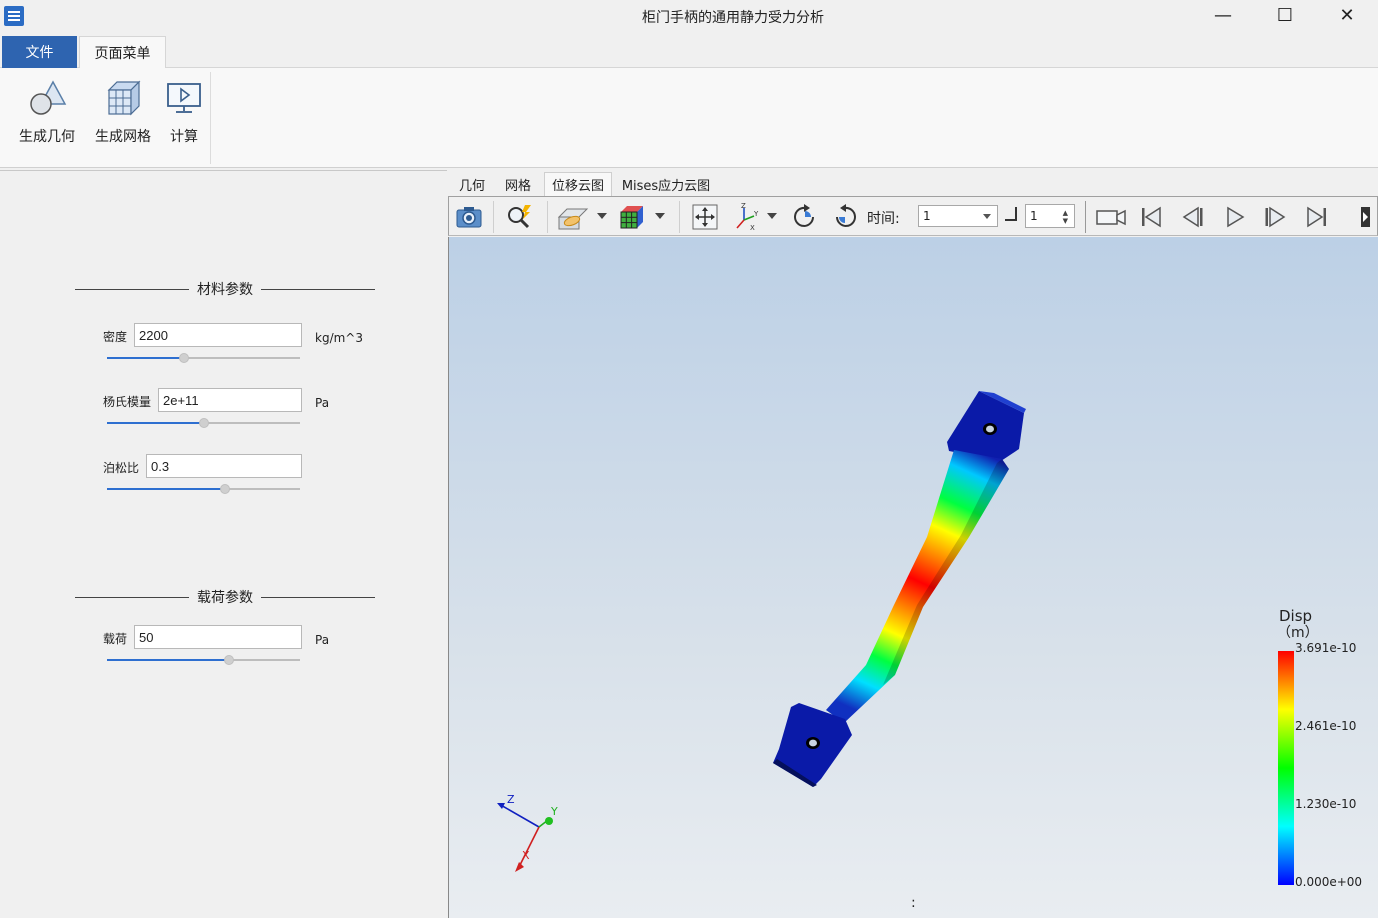 This screenshot has height=918, width=1378. Describe the element at coordinates (733, 18) in the screenshot. I see `window-title: 柜门手柄的通用静力受力分析` at that location.